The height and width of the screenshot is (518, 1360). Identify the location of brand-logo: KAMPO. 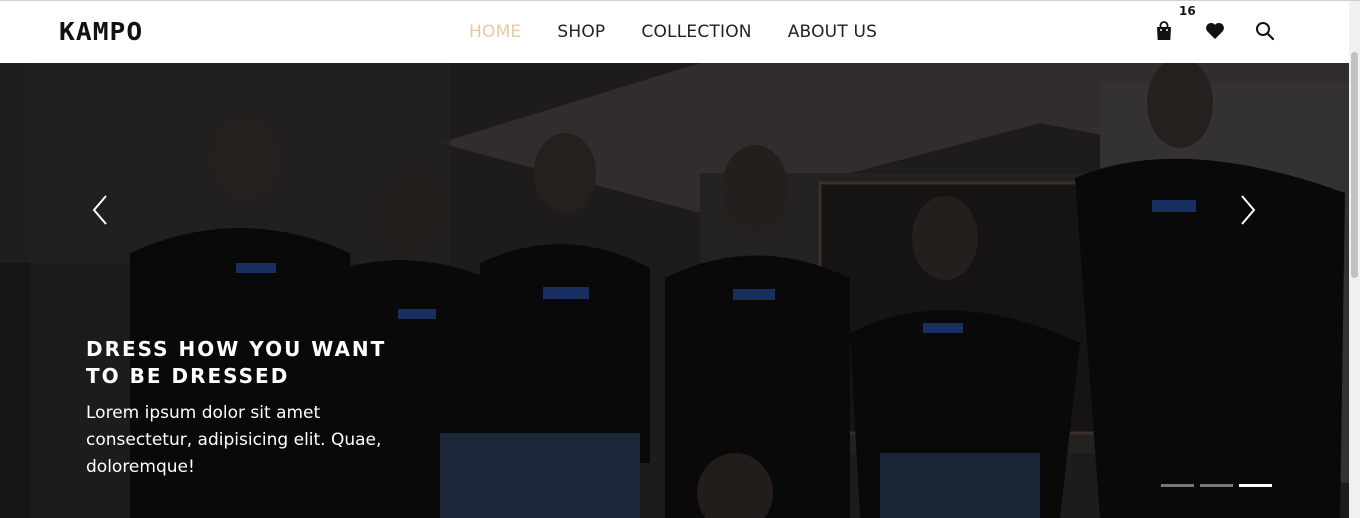
(101, 32).